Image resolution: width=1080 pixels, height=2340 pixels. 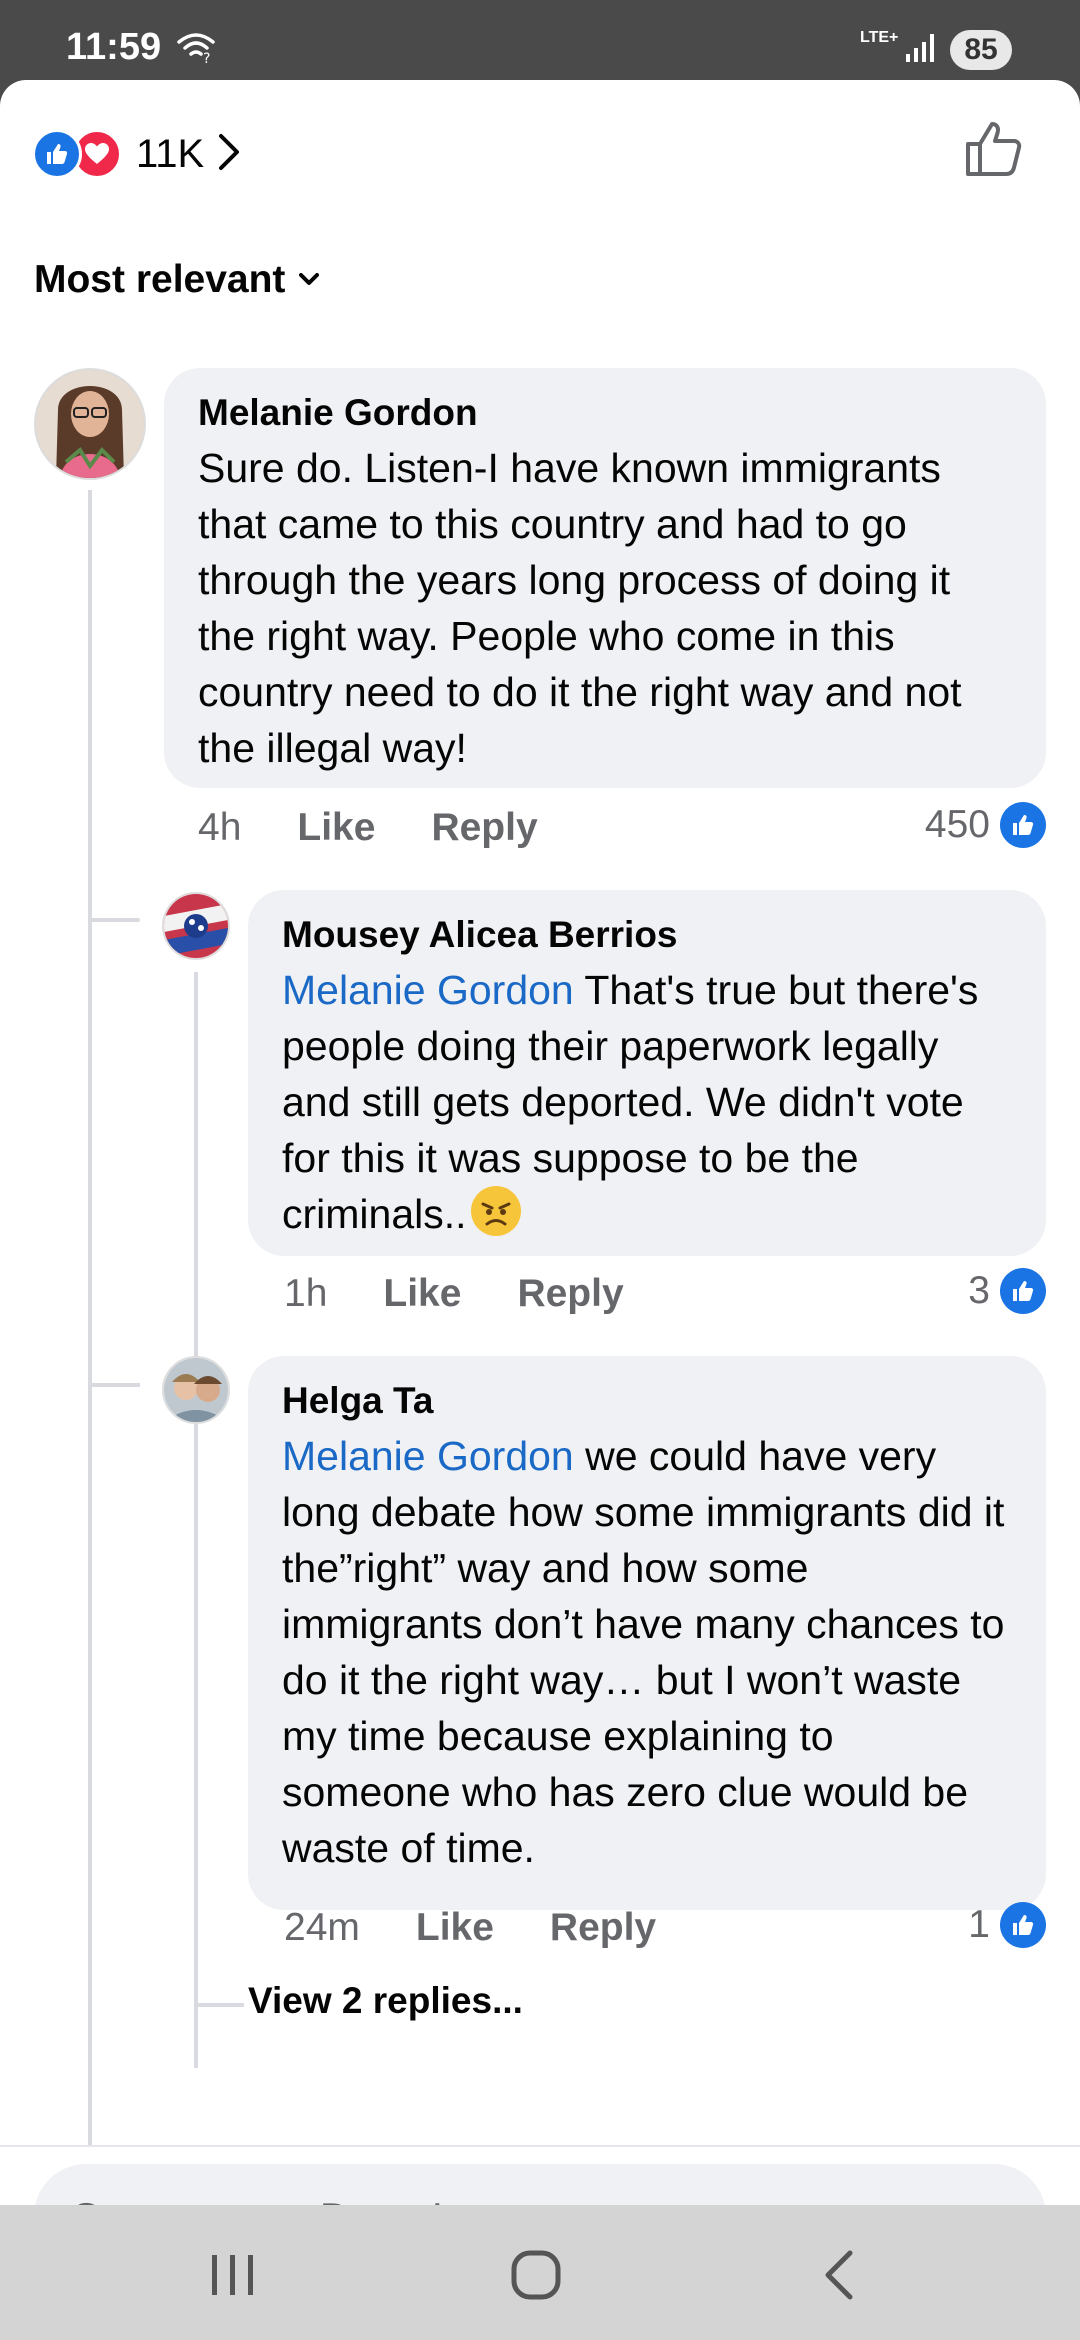 What do you see at coordinates (219, 2005) in the screenshot?
I see `thread-connector-more` at bounding box center [219, 2005].